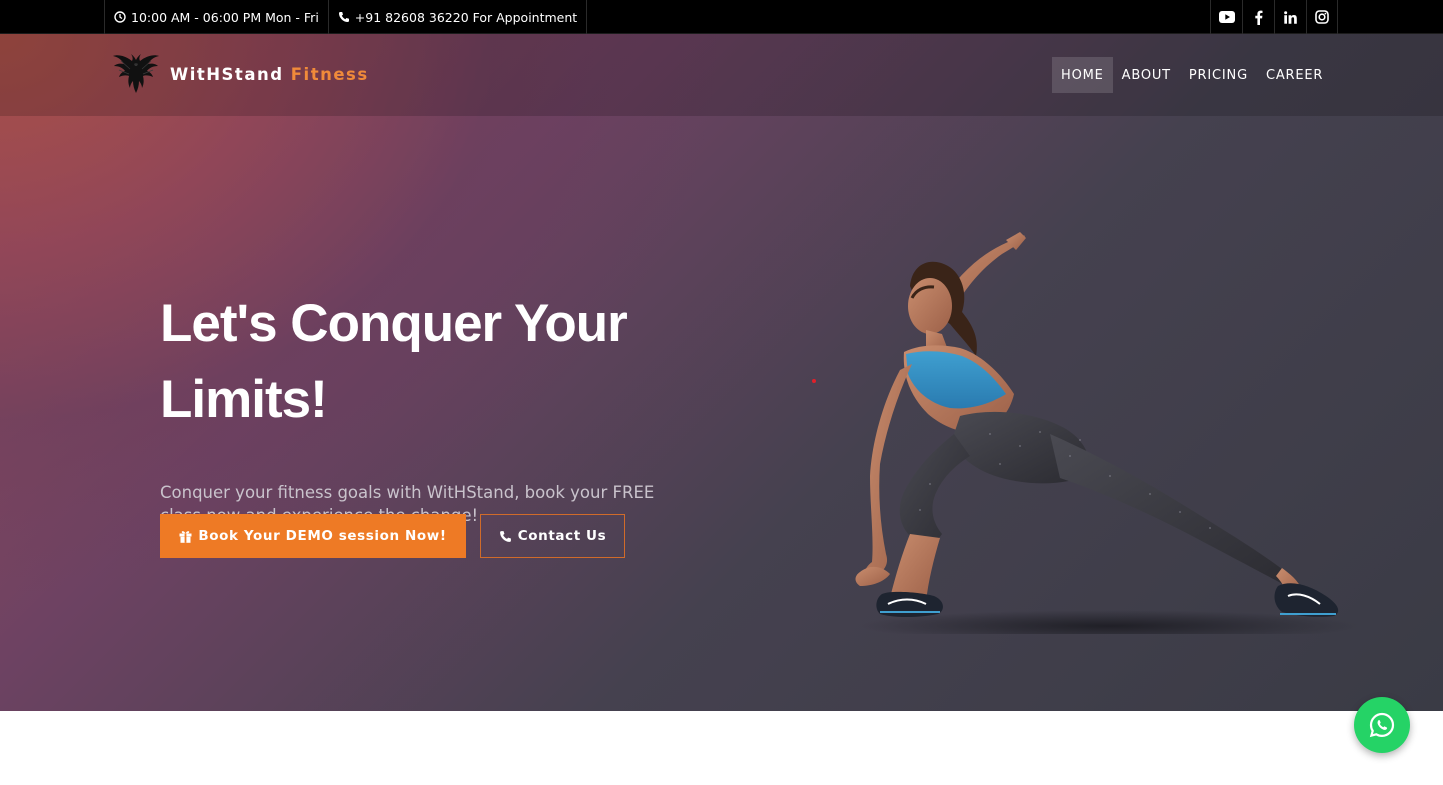  What do you see at coordinates (1218, 75) in the screenshot?
I see `nav-item-pricing: PRICING` at bounding box center [1218, 75].